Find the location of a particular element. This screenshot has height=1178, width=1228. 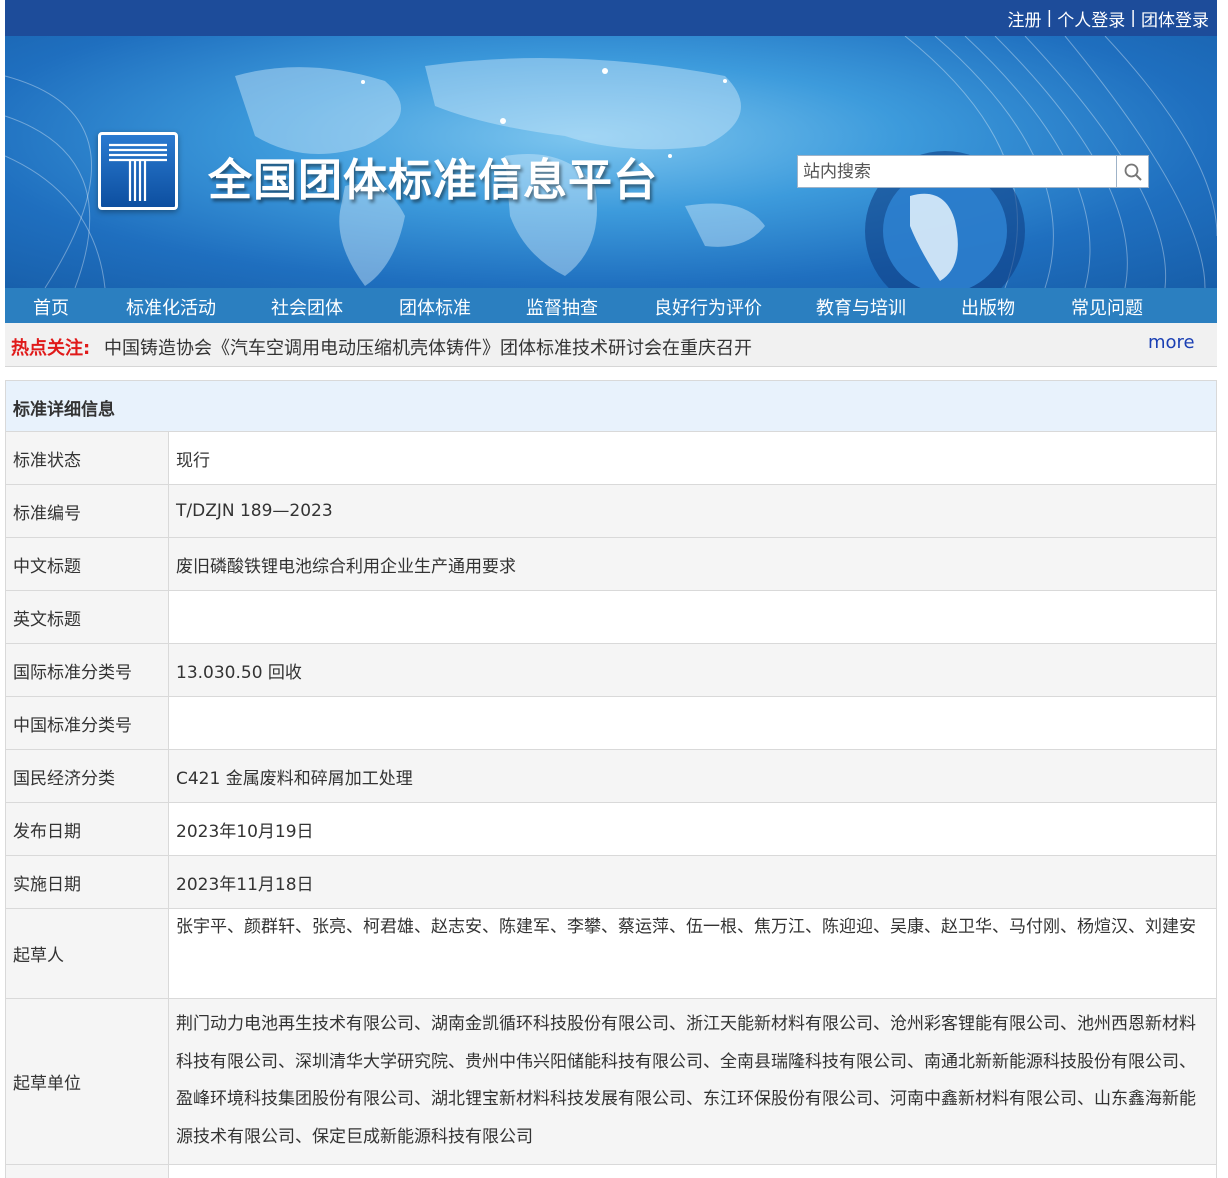

personal-login-link: 个人登录 is located at coordinates (1091, 18).